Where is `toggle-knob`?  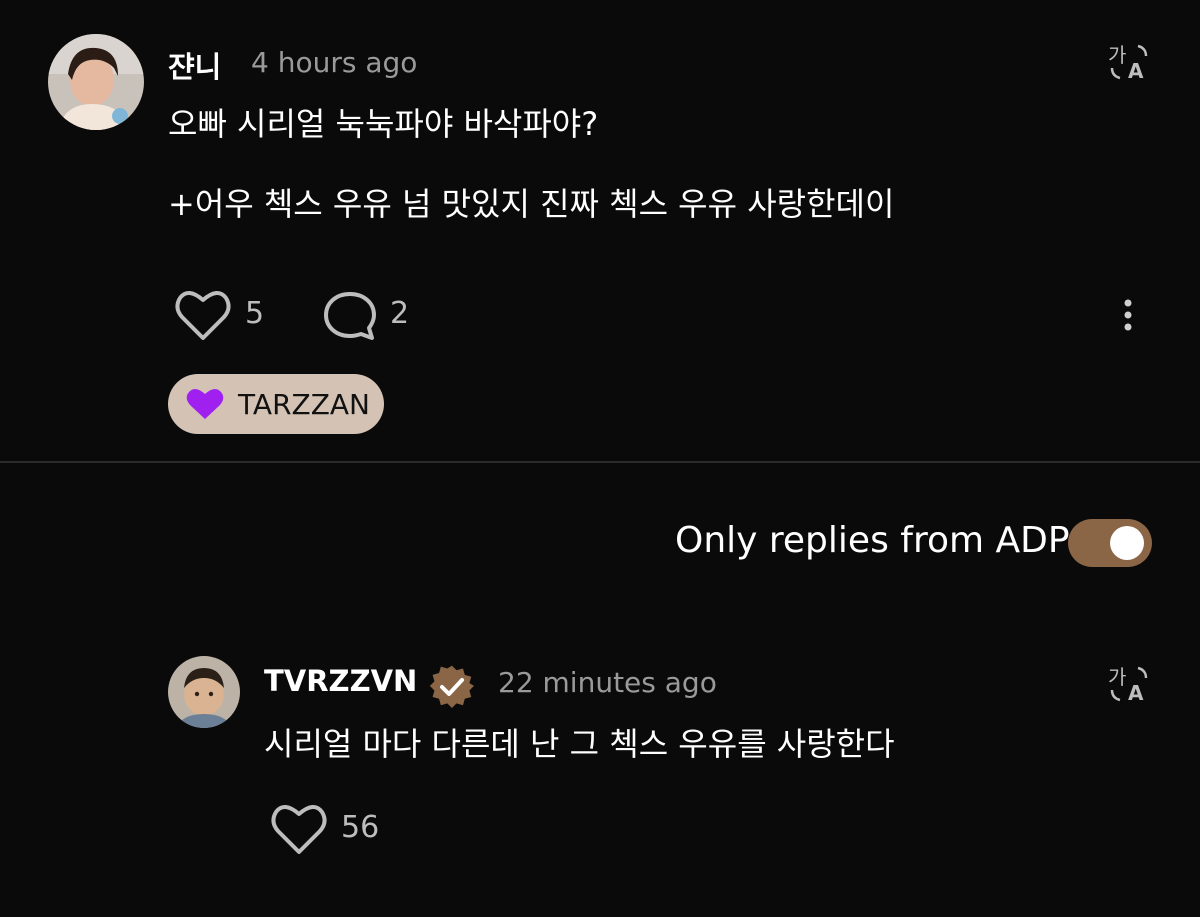
toggle-knob is located at coordinates (1127, 543).